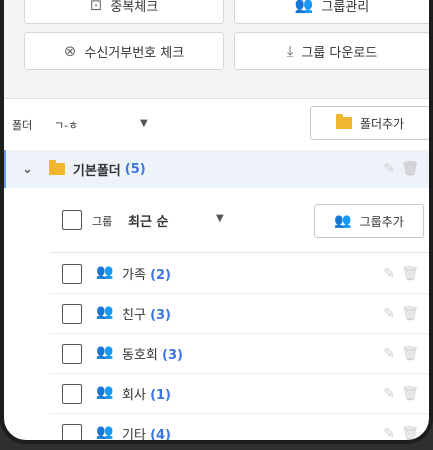 The height and width of the screenshot is (450, 433). Describe the element at coordinates (239, 274) in the screenshot. I see `group-row: 👥 가족 (2) ✎ 🗑` at that location.